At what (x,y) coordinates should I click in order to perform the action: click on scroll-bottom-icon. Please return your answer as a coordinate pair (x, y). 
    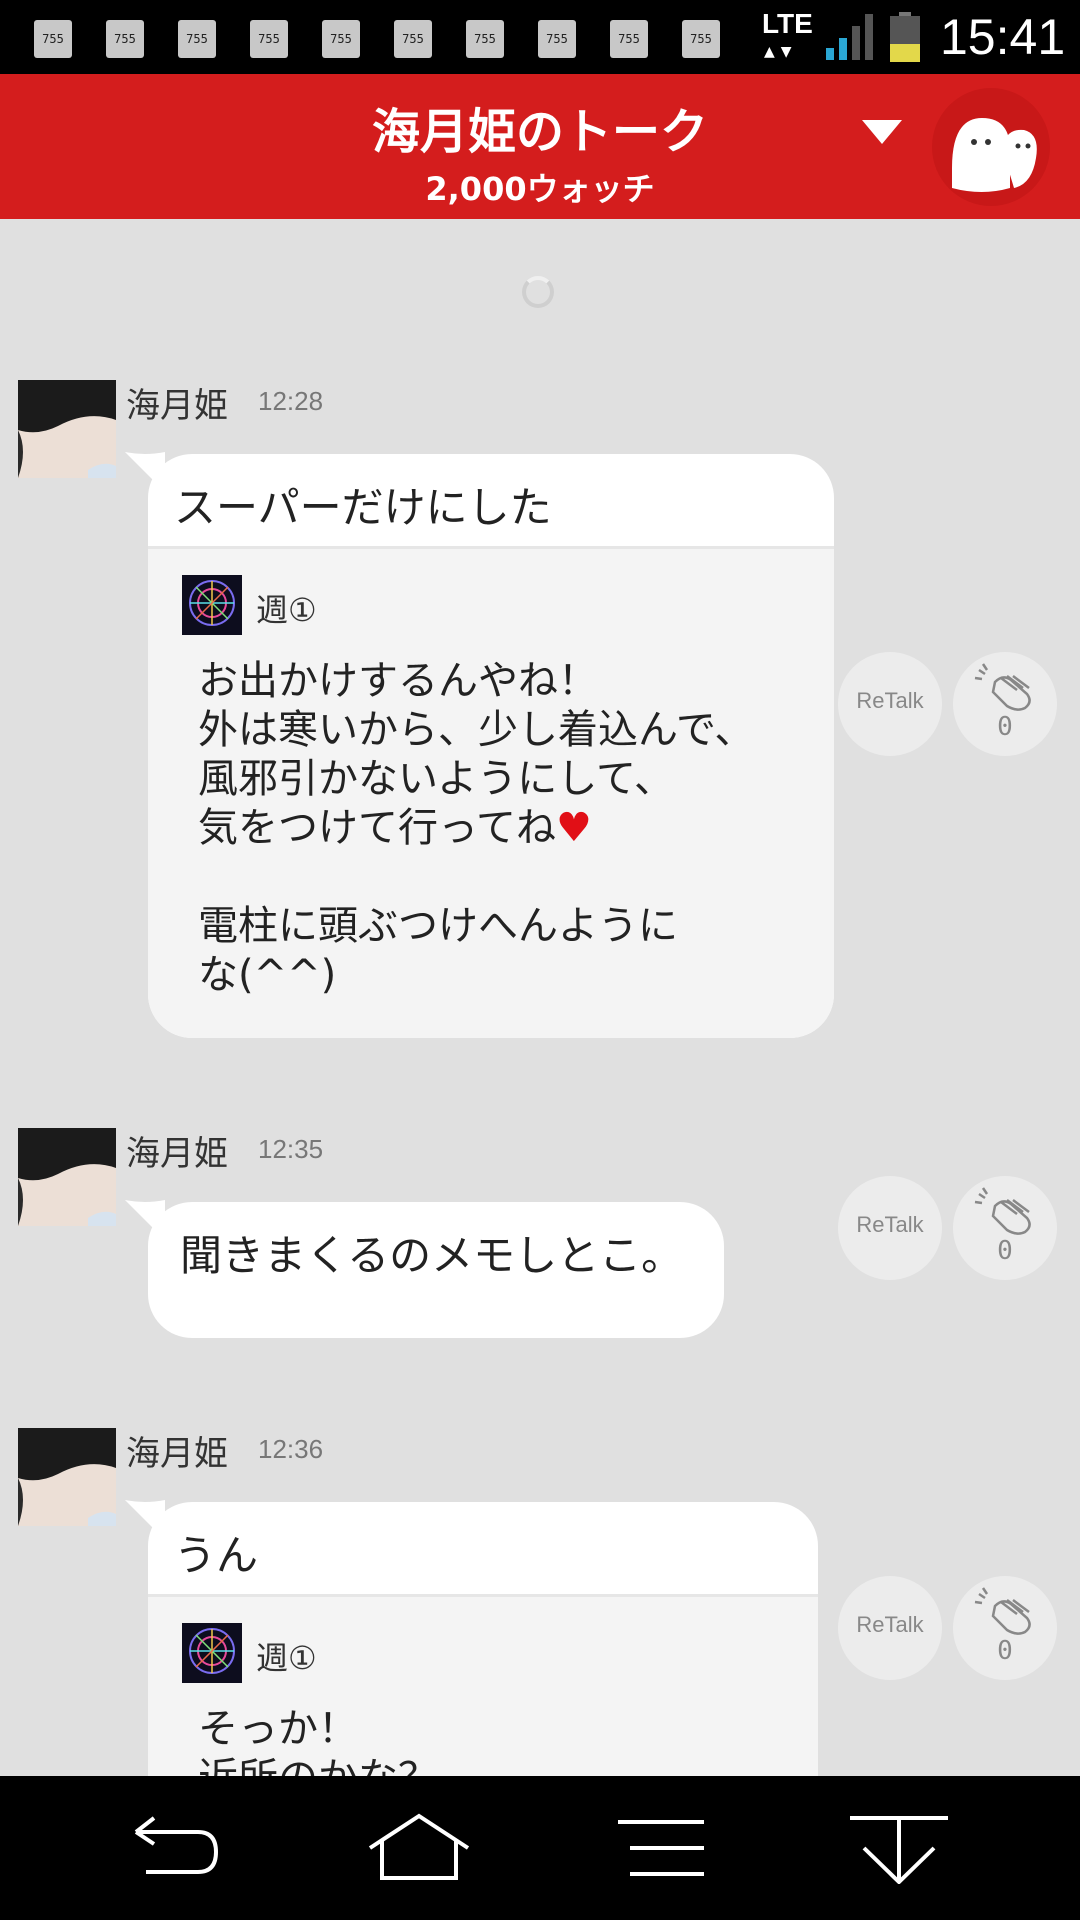
    Looking at the image, I should click on (899, 1848).